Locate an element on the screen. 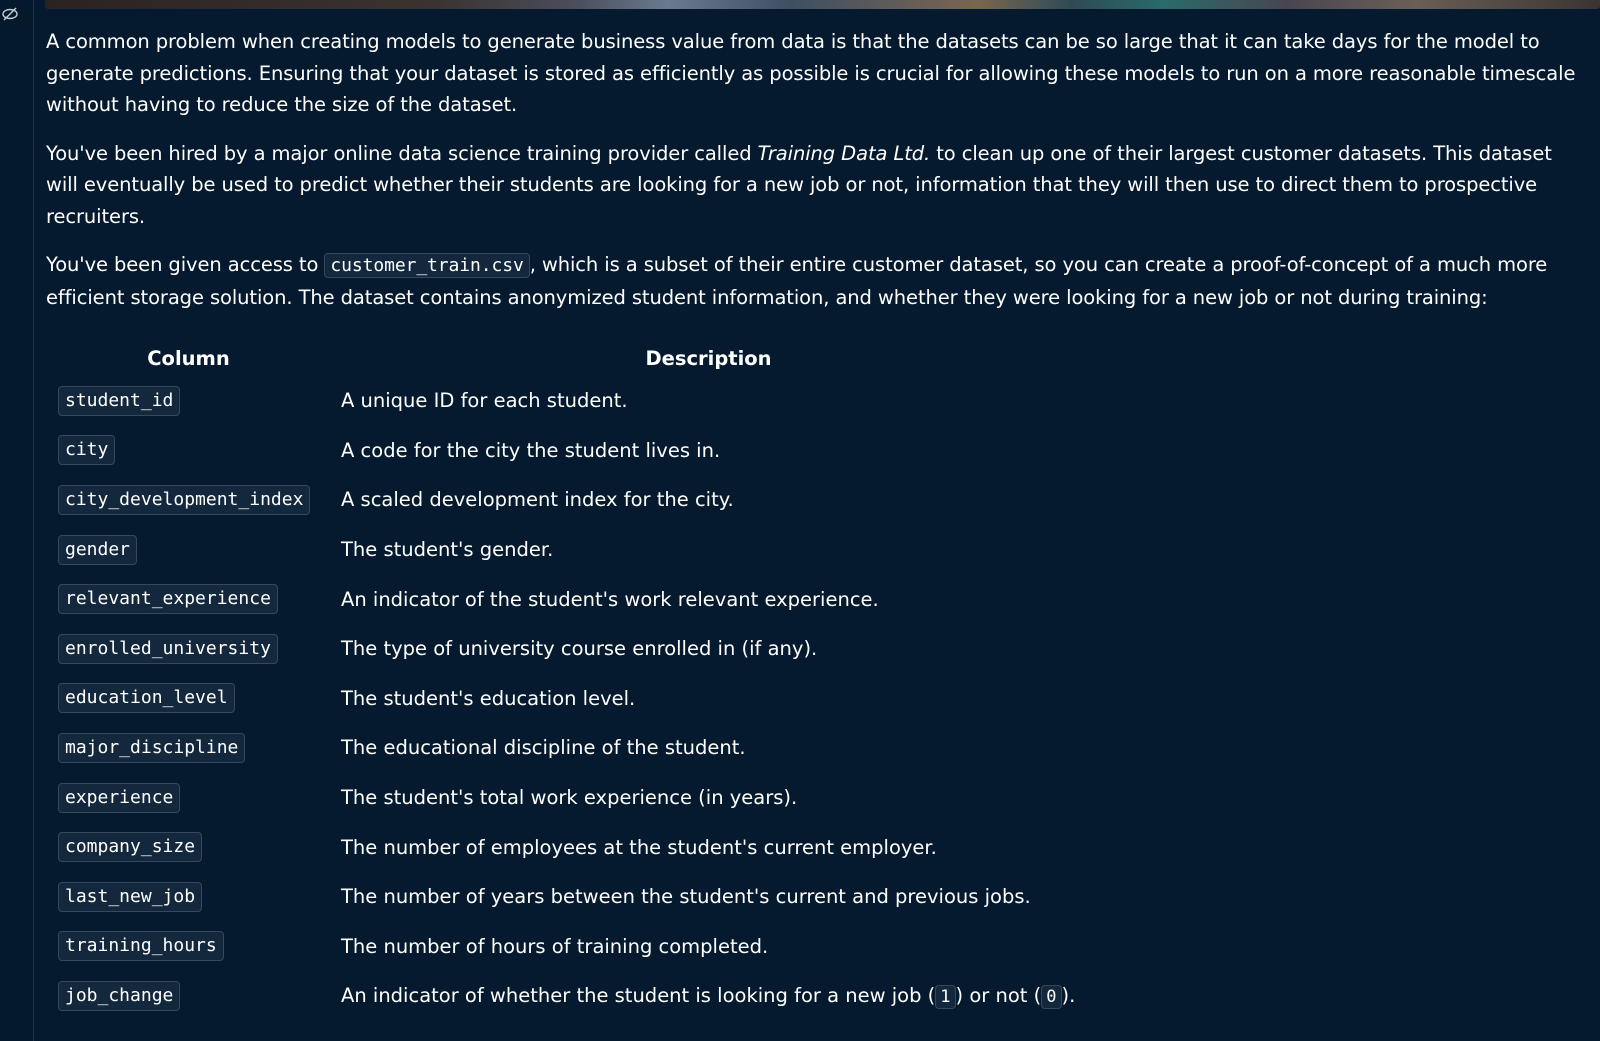 The image size is (1600, 1041). value-no-code: 0 is located at coordinates (1051, 997).